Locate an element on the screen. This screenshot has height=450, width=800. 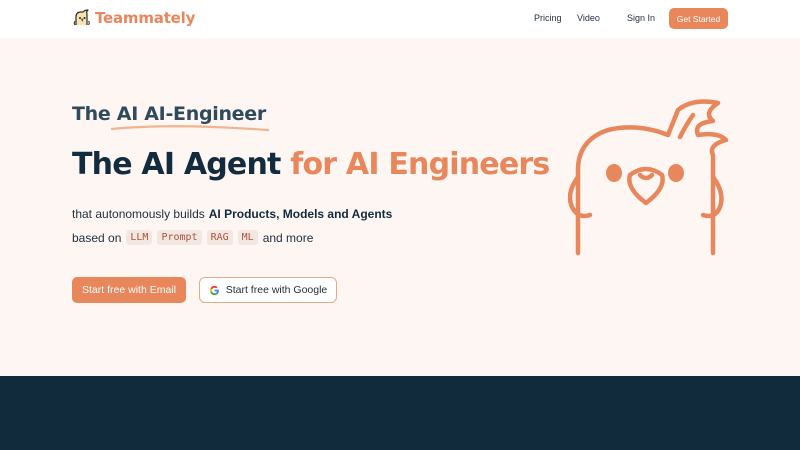
hero-subline-tags: based on LLM Prompt RAG ML and more is located at coordinates (192, 237).